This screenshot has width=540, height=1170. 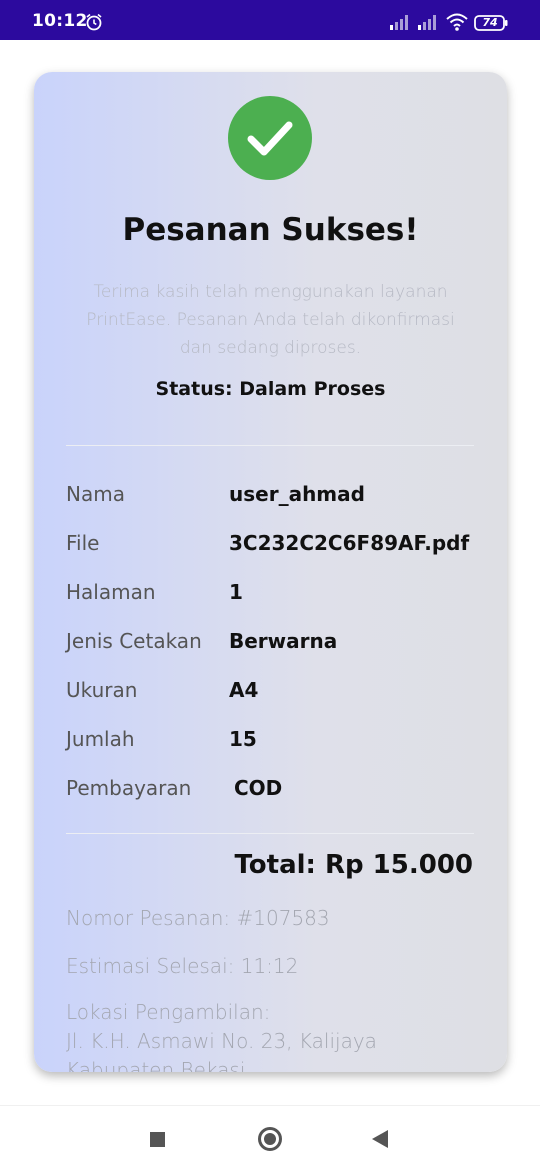 I want to click on system-nav-bar, so click(x=270, y=1137).